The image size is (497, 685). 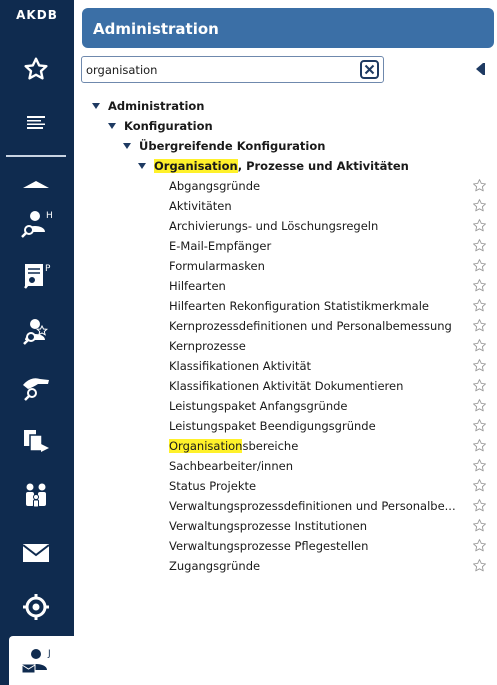 I want to click on tree-leaf-label: Klassifikationen Aktivität Dokumentieren, so click(x=286, y=386).